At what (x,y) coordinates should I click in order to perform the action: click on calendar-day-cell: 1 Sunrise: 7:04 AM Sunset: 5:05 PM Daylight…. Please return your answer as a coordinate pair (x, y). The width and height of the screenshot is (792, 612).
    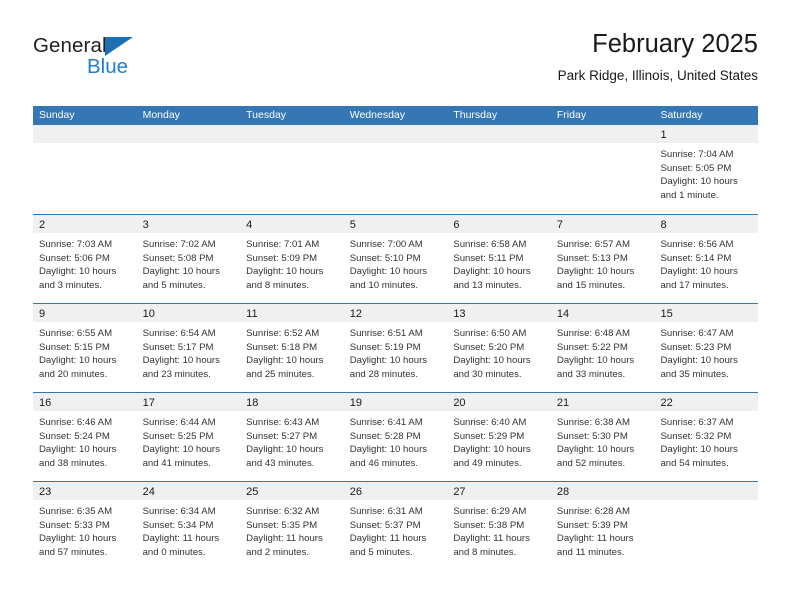
    Looking at the image, I should click on (706, 169).